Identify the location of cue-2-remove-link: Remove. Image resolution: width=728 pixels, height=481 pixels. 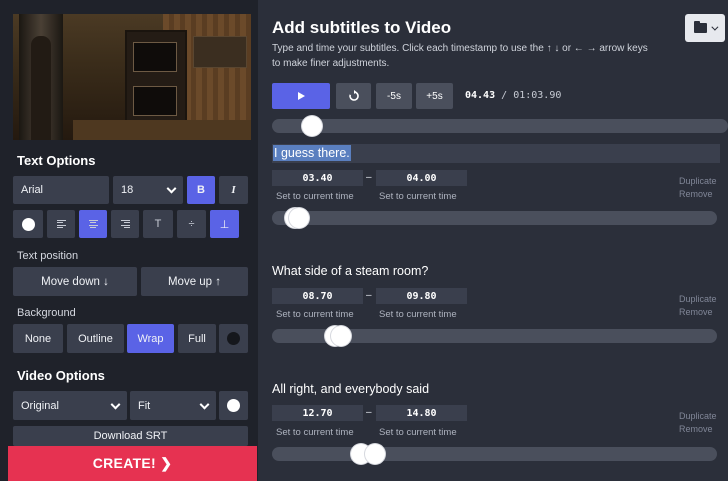
(696, 312).